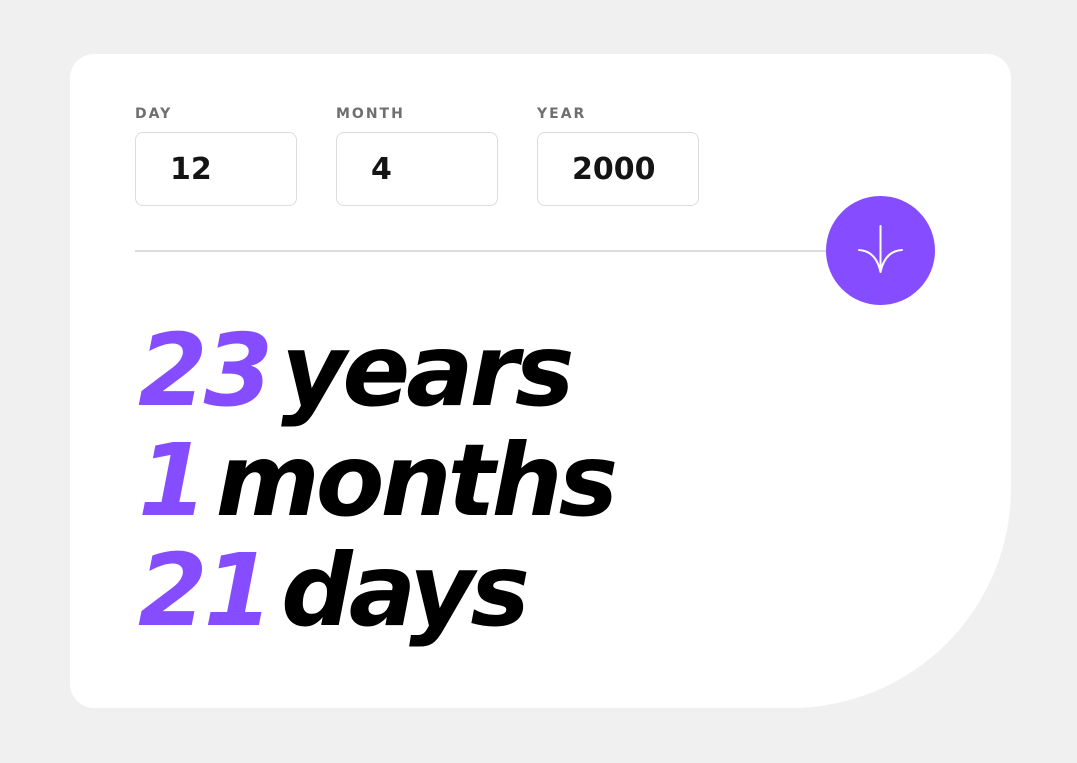 The height and width of the screenshot is (763, 1077). What do you see at coordinates (417, 480) in the screenshot?
I see `months-unit: months` at bounding box center [417, 480].